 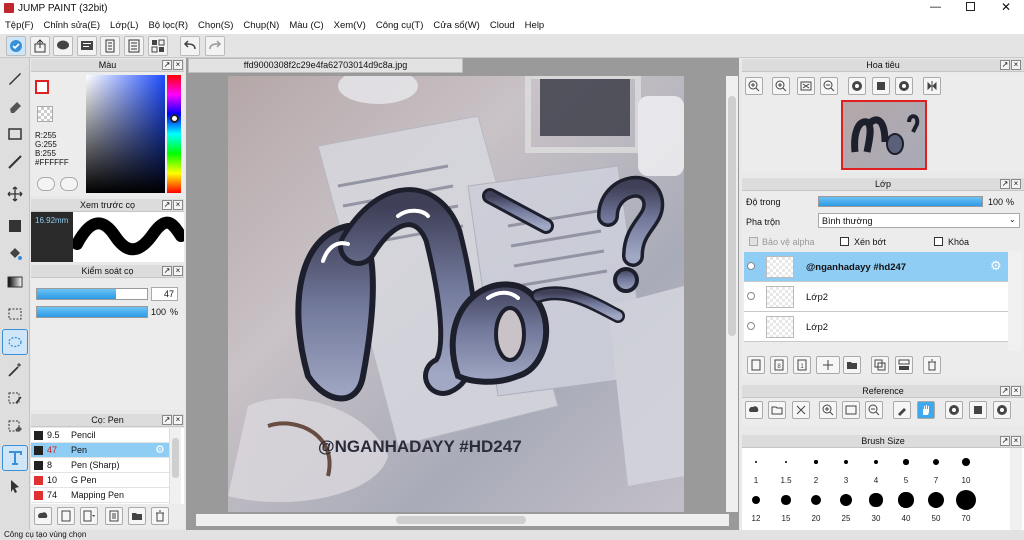 What do you see at coordinates (15, 426) in the screenshot?
I see `select-eraser-tool-icon` at bounding box center [15, 426].